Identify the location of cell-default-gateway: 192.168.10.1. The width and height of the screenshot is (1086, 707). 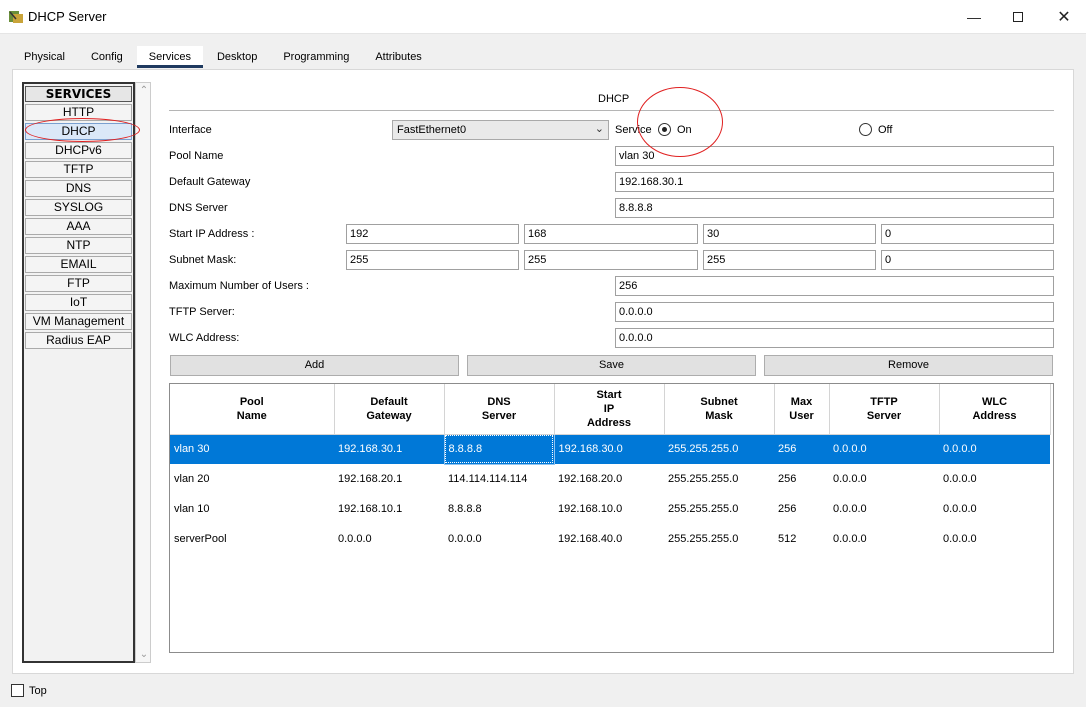
(370, 509).